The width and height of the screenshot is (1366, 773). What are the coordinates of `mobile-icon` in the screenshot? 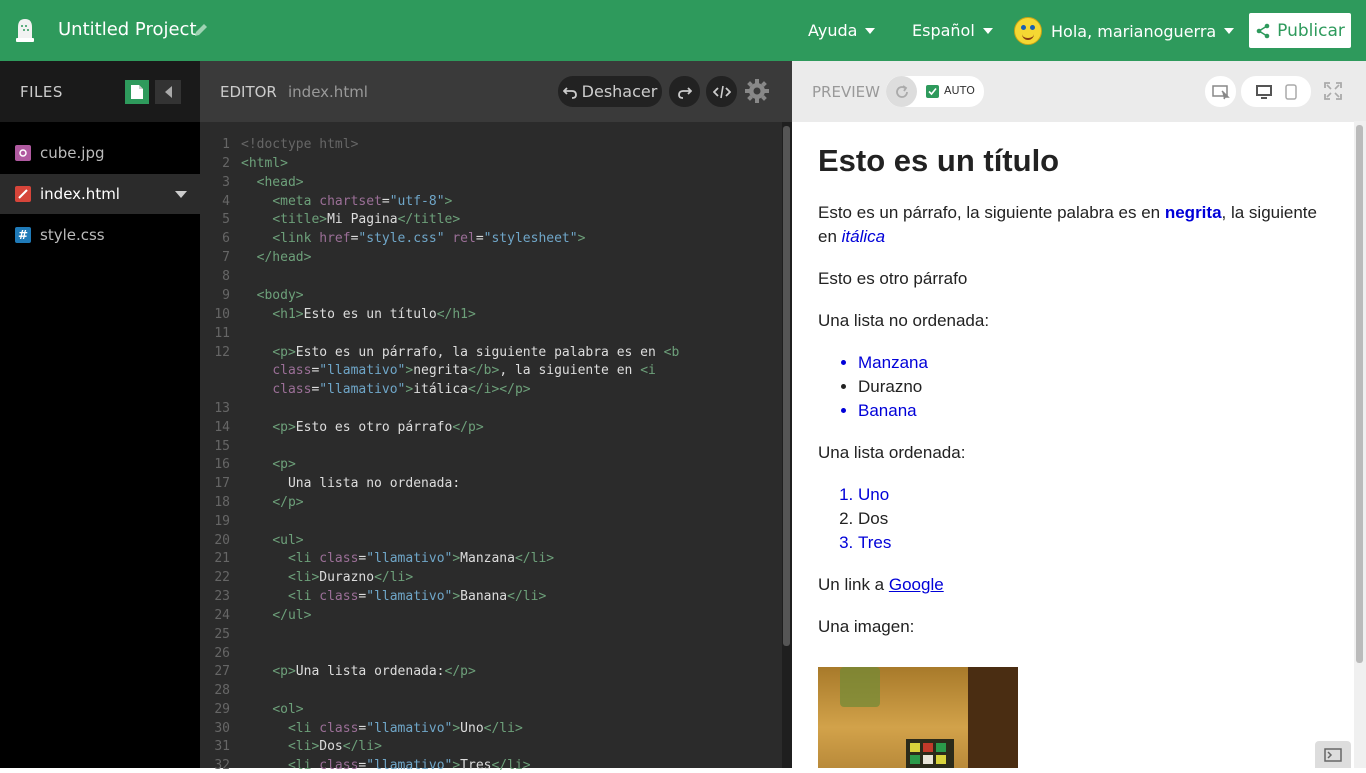 It's located at (1291, 91).